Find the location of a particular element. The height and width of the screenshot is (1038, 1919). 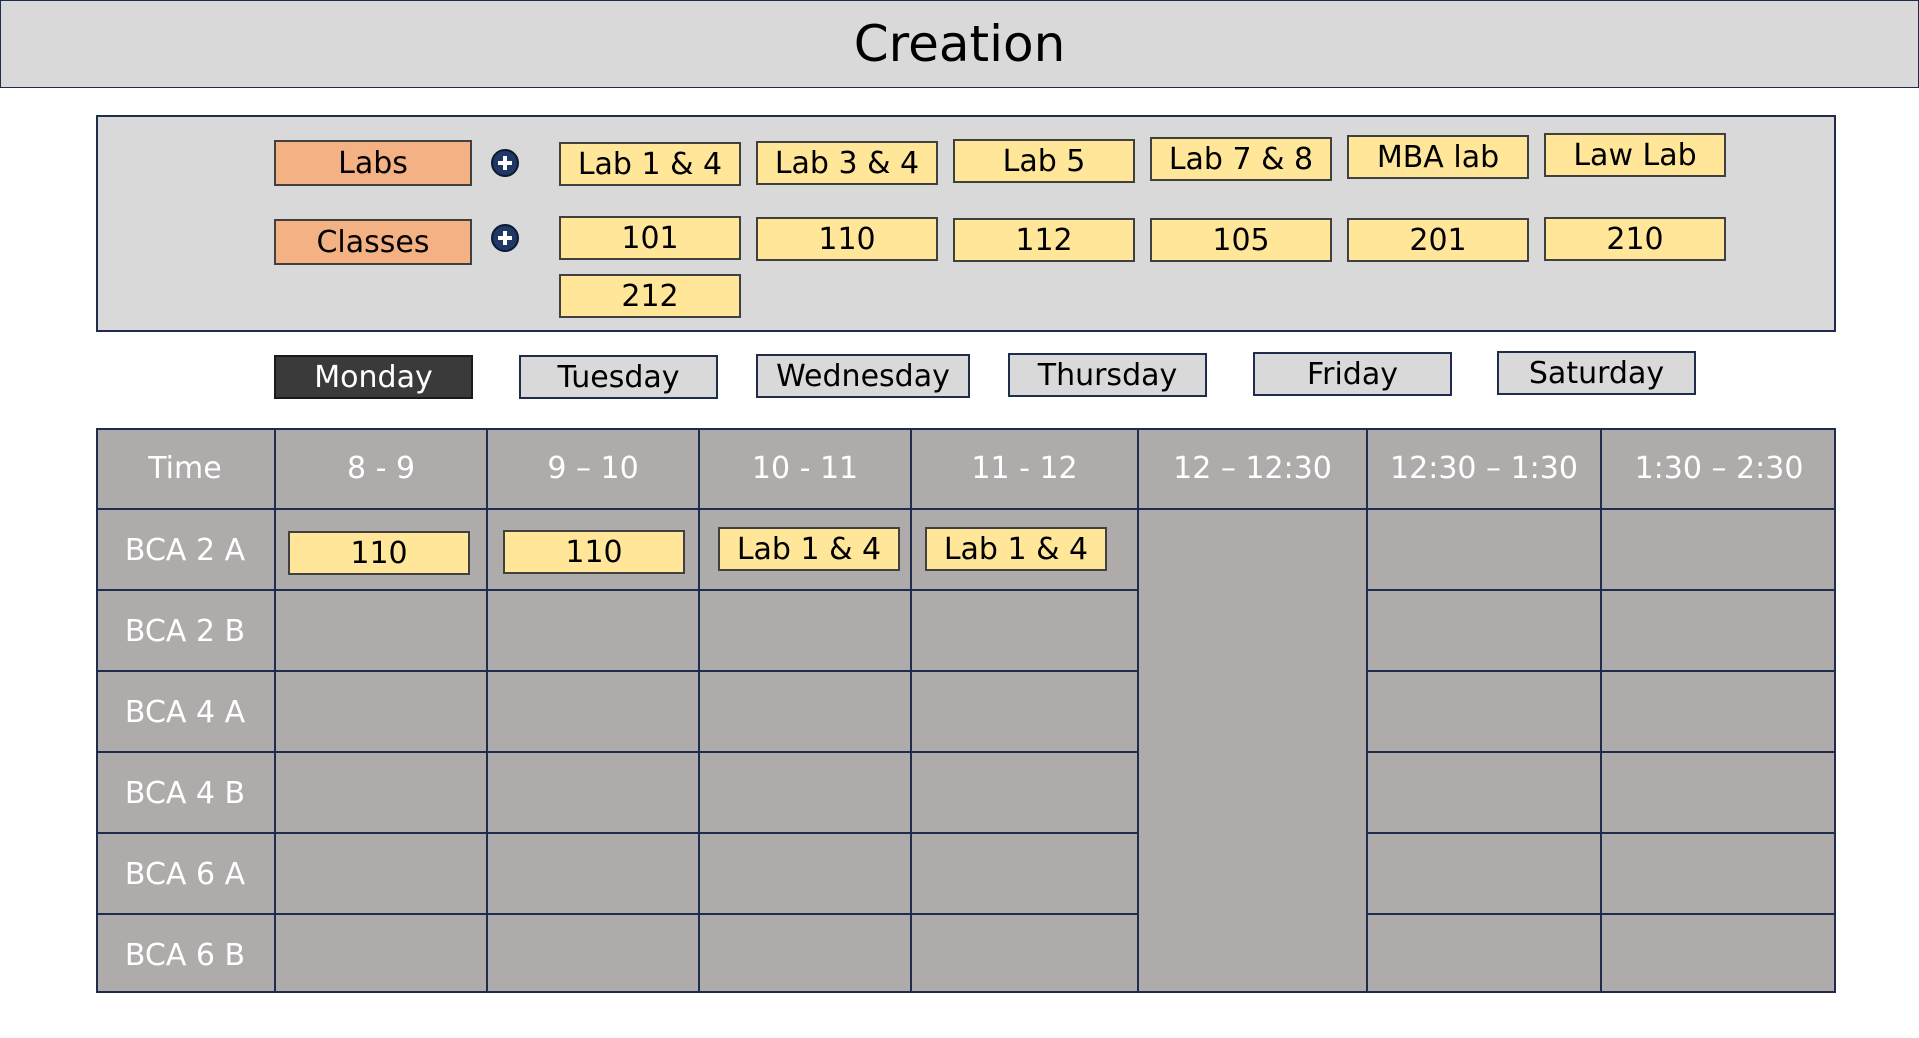

row-label: BCA 2 B is located at coordinates (185, 631).